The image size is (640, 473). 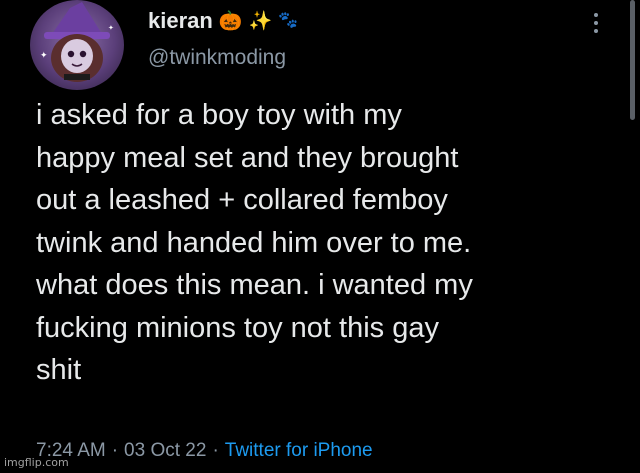 I want to click on display-name: kieran, so click(x=180, y=21).